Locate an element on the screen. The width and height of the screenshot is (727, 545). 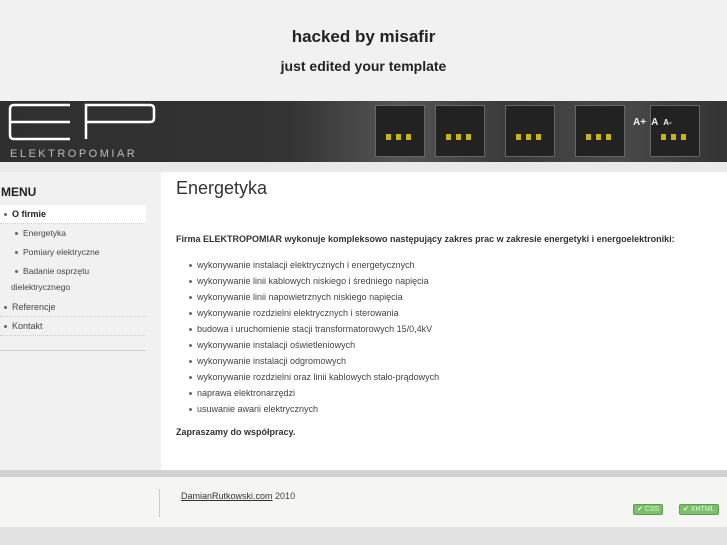
logo-text: ELEKTROPOMIAR is located at coordinates (74, 154).